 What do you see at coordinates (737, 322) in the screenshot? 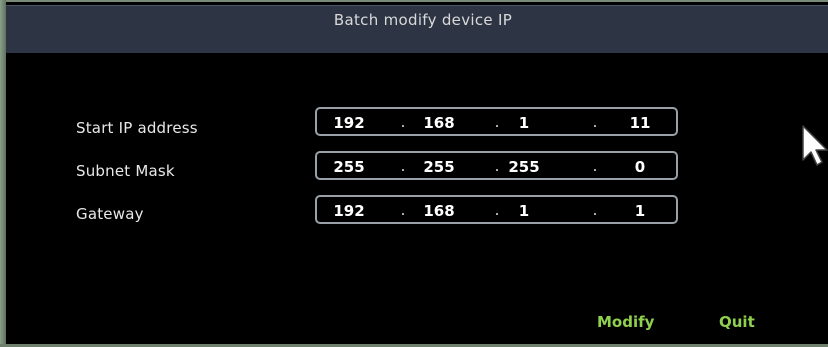
I see `quit-button: Quit` at bounding box center [737, 322].